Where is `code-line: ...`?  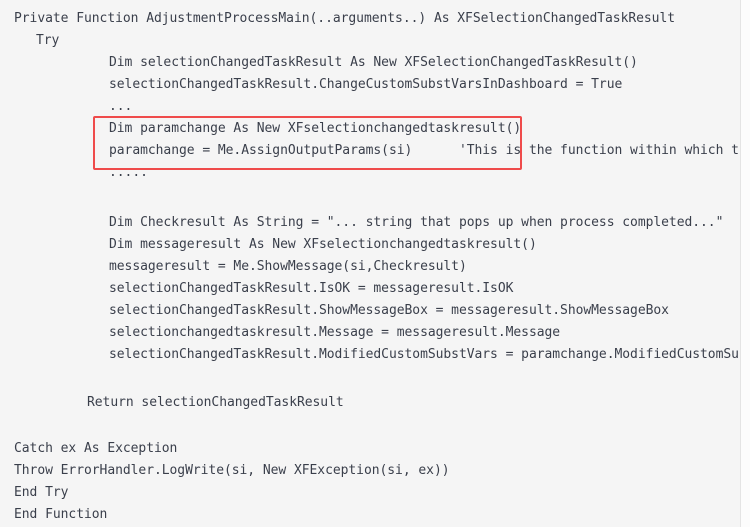 code-line: ... is located at coordinates (121, 106).